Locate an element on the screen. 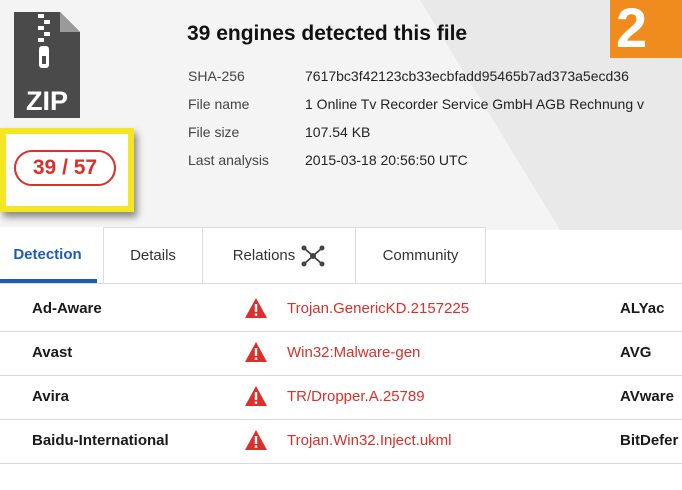 Image resolution: width=682 pixels, height=490 pixels. tab-detection: Detection is located at coordinates (52, 255).